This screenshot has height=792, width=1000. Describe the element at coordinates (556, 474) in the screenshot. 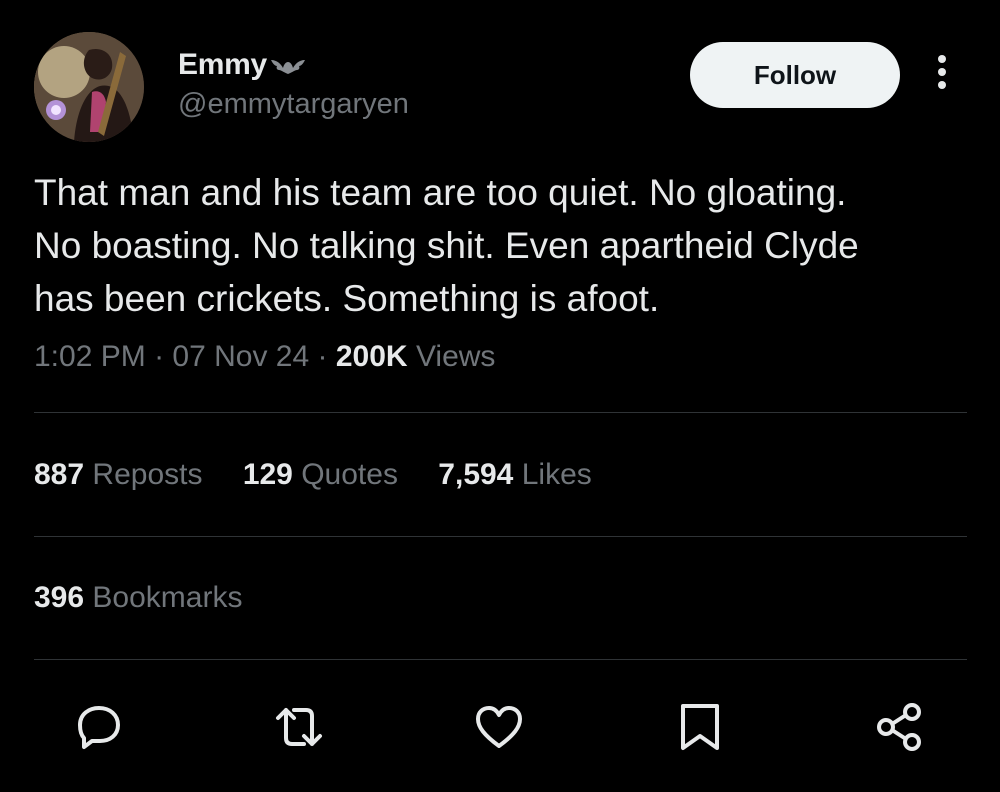

I see `likes-label: Likes` at that location.